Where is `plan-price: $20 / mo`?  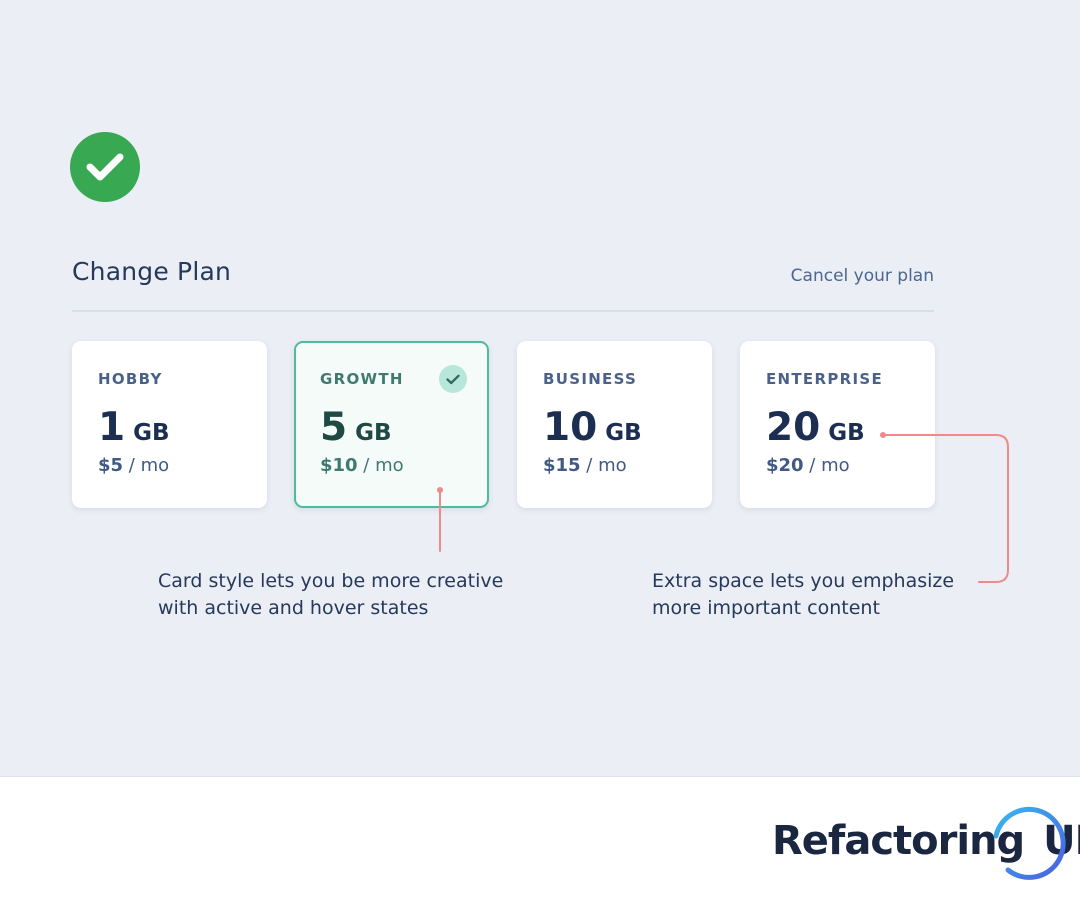 plan-price: $20 / mo is located at coordinates (808, 465).